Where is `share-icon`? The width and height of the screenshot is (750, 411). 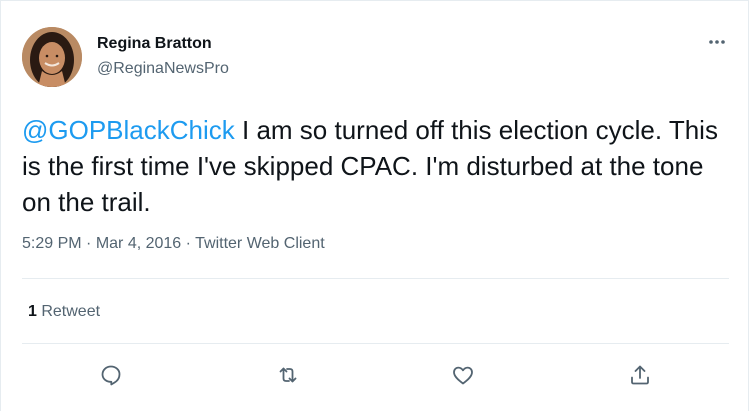
share-icon is located at coordinates (640, 375).